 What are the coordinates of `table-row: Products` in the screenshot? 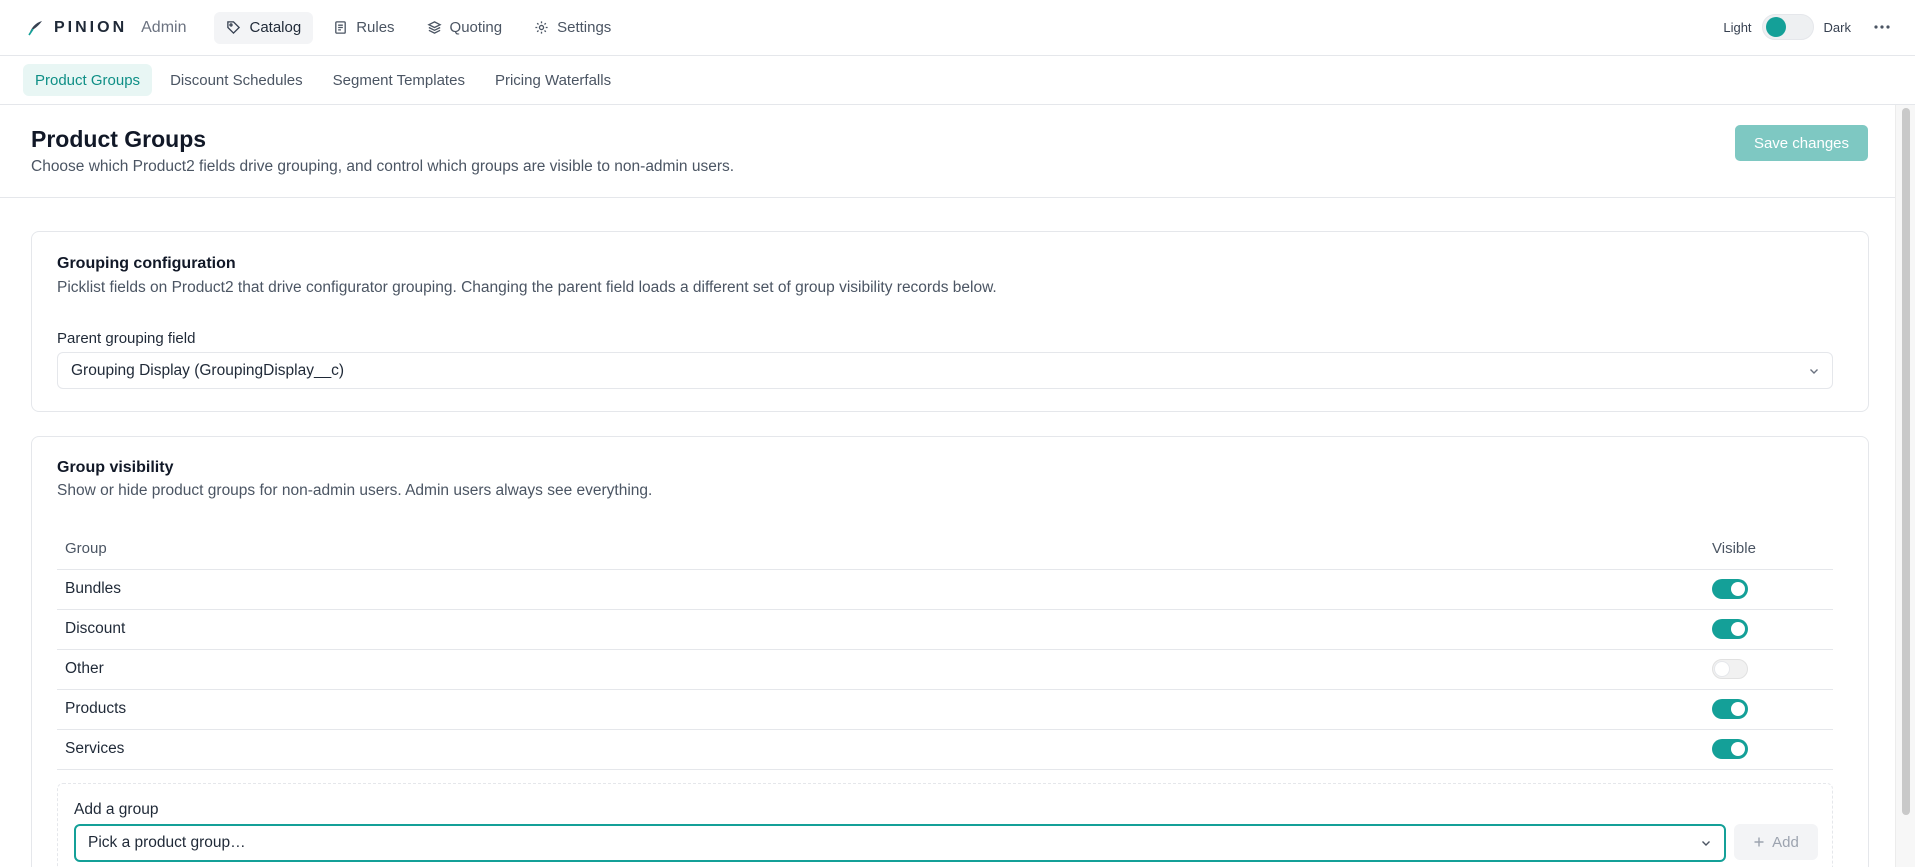 It's located at (945, 710).